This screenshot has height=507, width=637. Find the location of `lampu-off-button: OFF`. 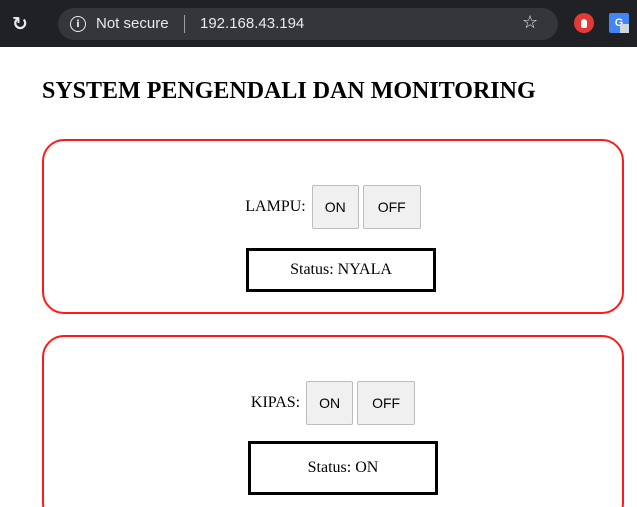

lampu-off-button: OFF is located at coordinates (391, 207).